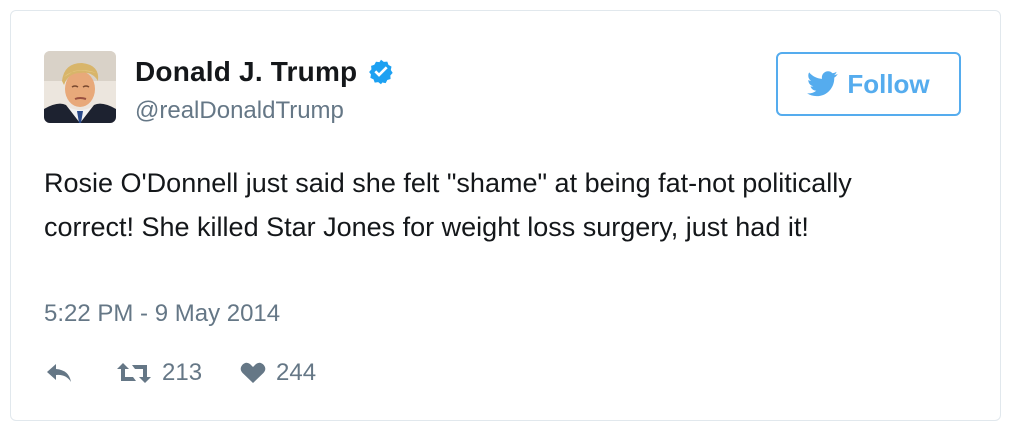 Image resolution: width=1010 pixels, height=431 pixels. I want to click on heart-icon, so click(253, 372).